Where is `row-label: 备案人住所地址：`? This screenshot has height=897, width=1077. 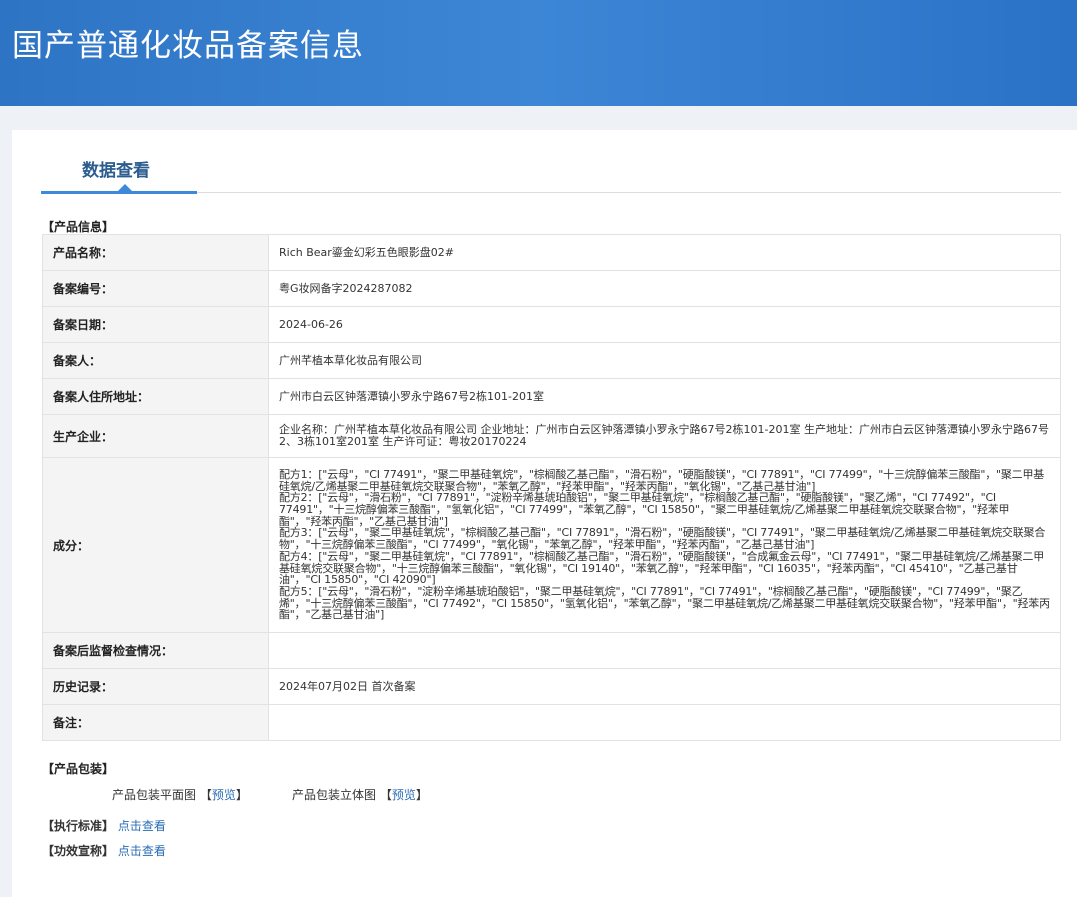
row-label: 备案人住所地址： is located at coordinates (155, 396).